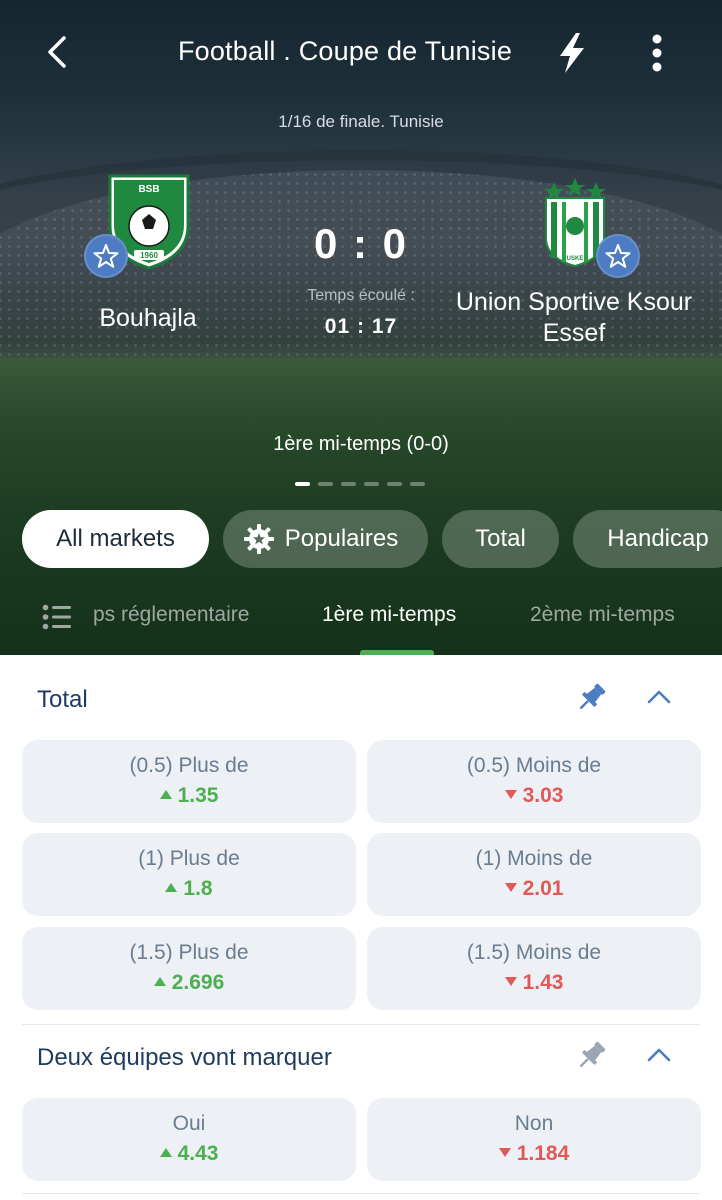  What do you see at coordinates (534, 968) in the screenshot?
I see `odd-button: (1.5) Moins de 1.43` at bounding box center [534, 968].